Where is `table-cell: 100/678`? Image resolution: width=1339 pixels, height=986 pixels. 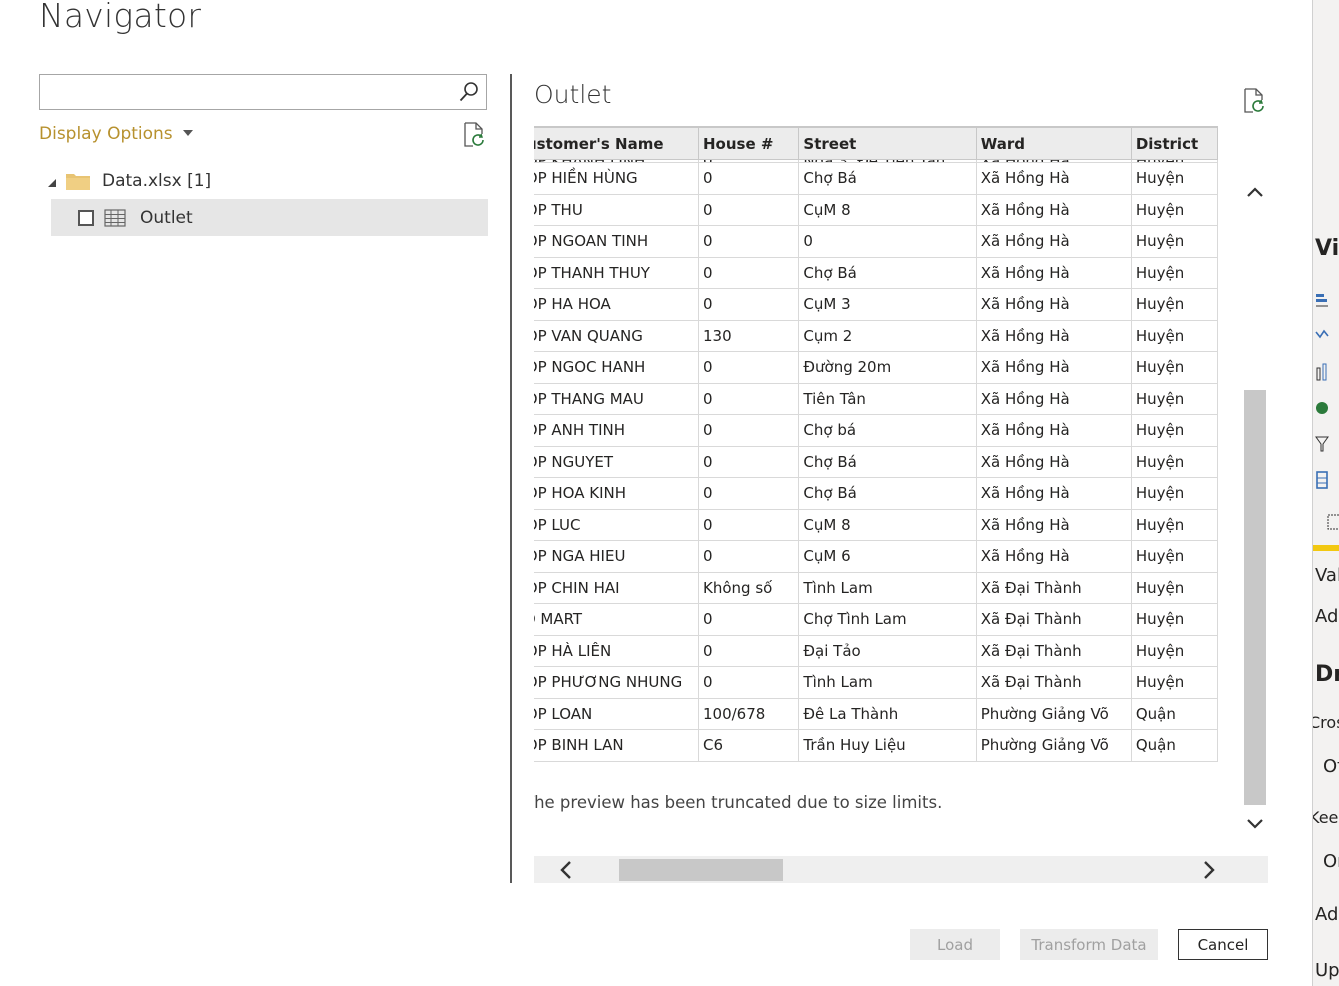 table-cell: 100/678 is located at coordinates (749, 713).